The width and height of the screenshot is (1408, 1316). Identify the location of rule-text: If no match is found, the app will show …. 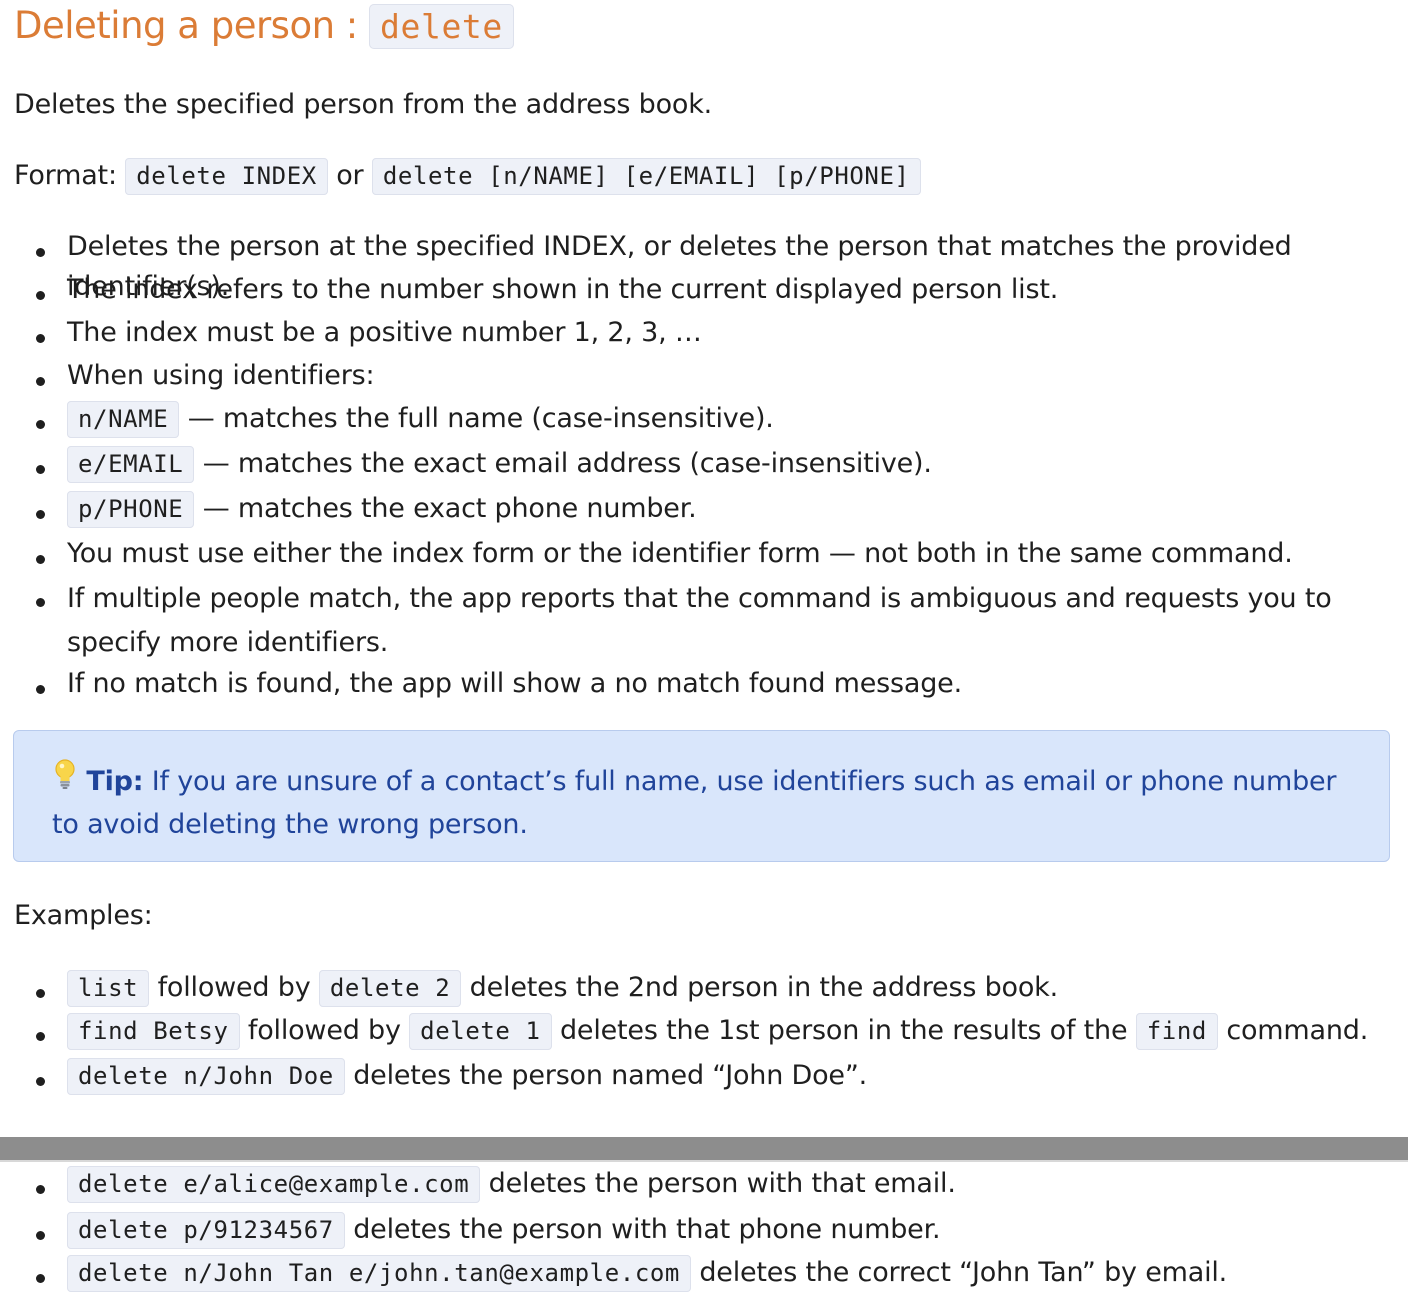
(514, 683).